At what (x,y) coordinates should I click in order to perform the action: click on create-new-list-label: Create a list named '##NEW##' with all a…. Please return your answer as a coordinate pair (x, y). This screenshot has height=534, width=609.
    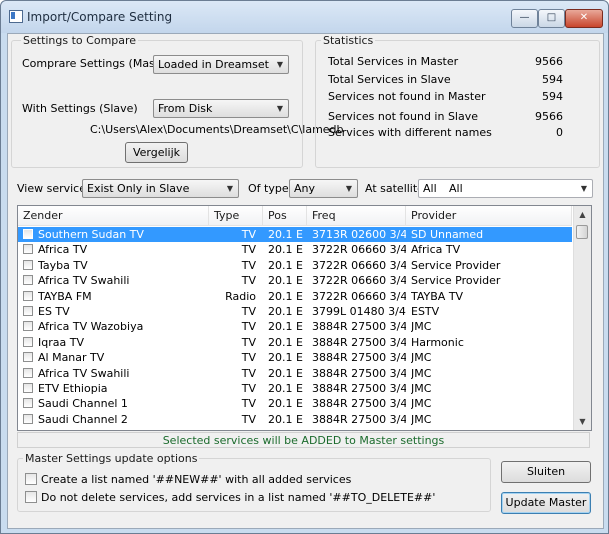
    Looking at the image, I should click on (196, 479).